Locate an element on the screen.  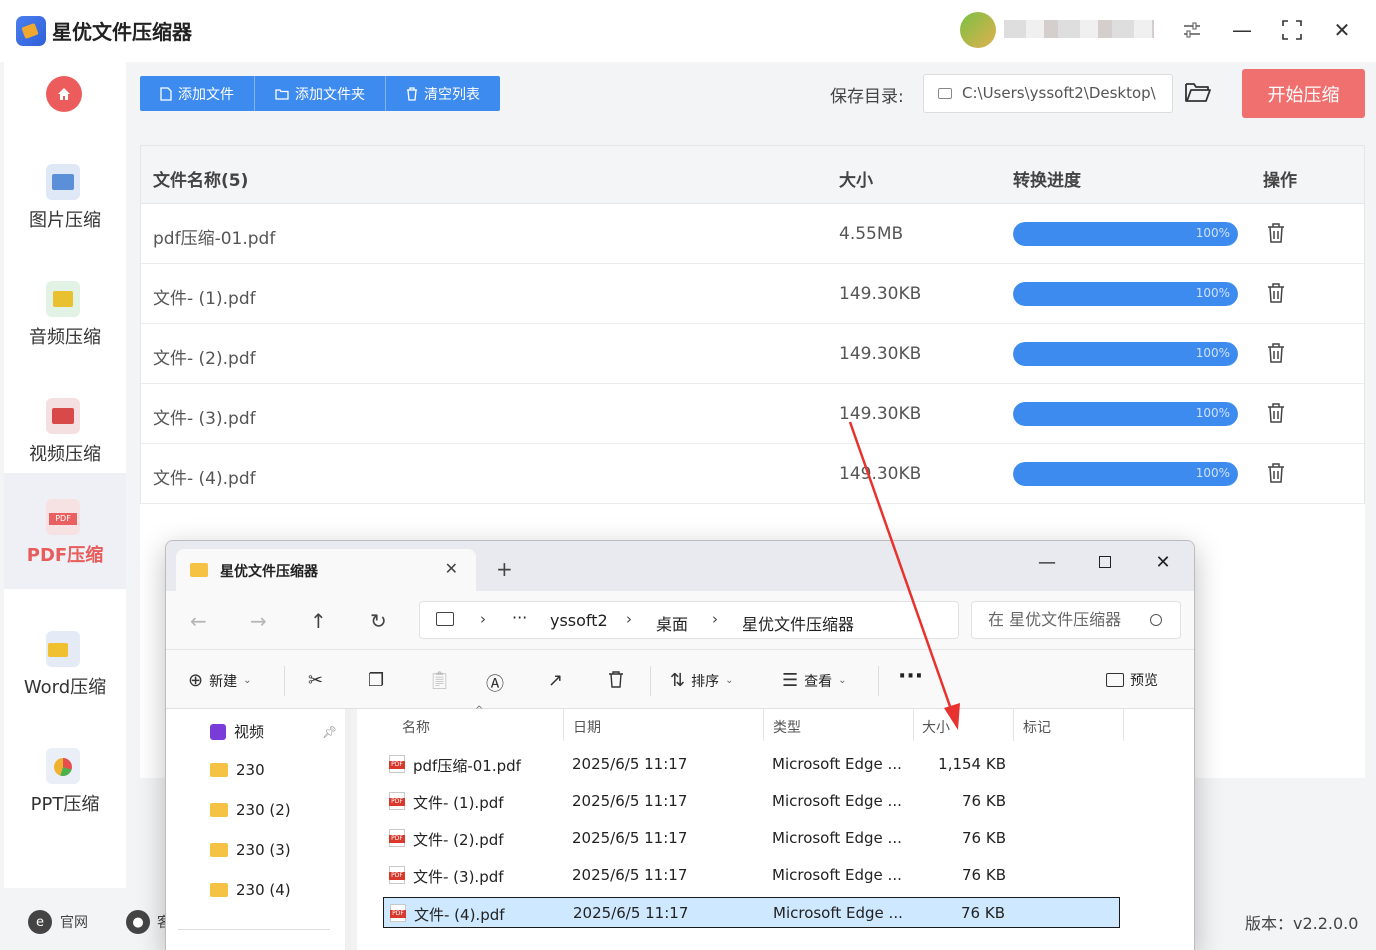
column-action: 操作 is located at coordinates (1280, 181).